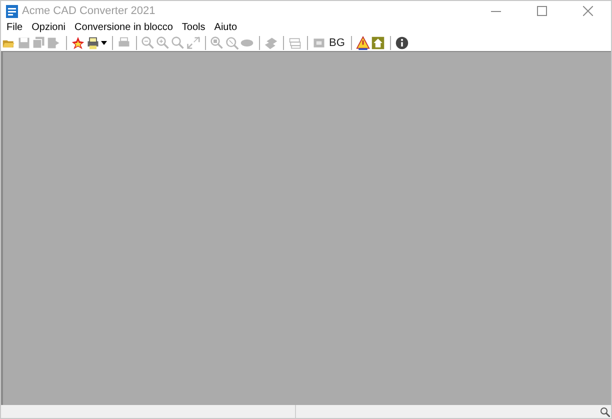  What do you see at coordinates (89, 11) in the screenshot?
I see `window-title: Acme CAD Converter 2021` at bounding box center [89, 11].